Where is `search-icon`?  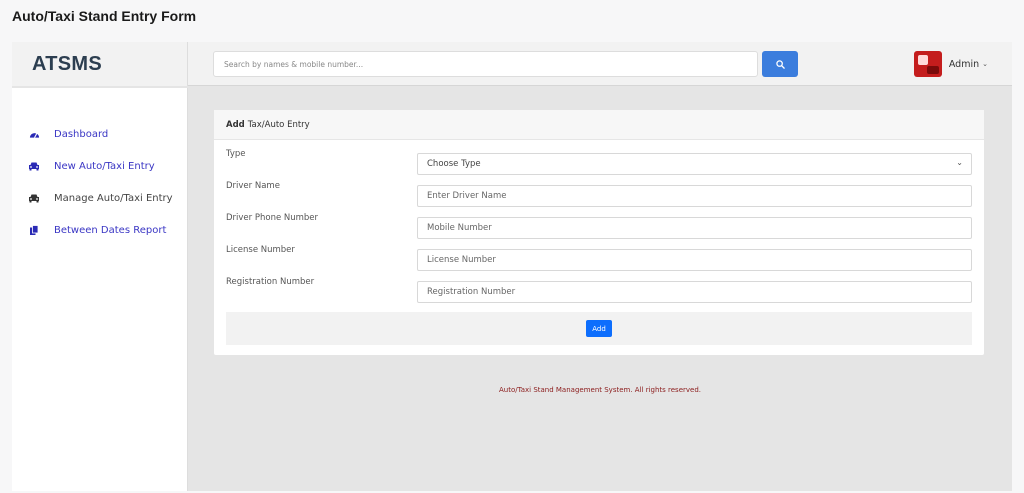 search-icon is located at coordinates (780, 64).